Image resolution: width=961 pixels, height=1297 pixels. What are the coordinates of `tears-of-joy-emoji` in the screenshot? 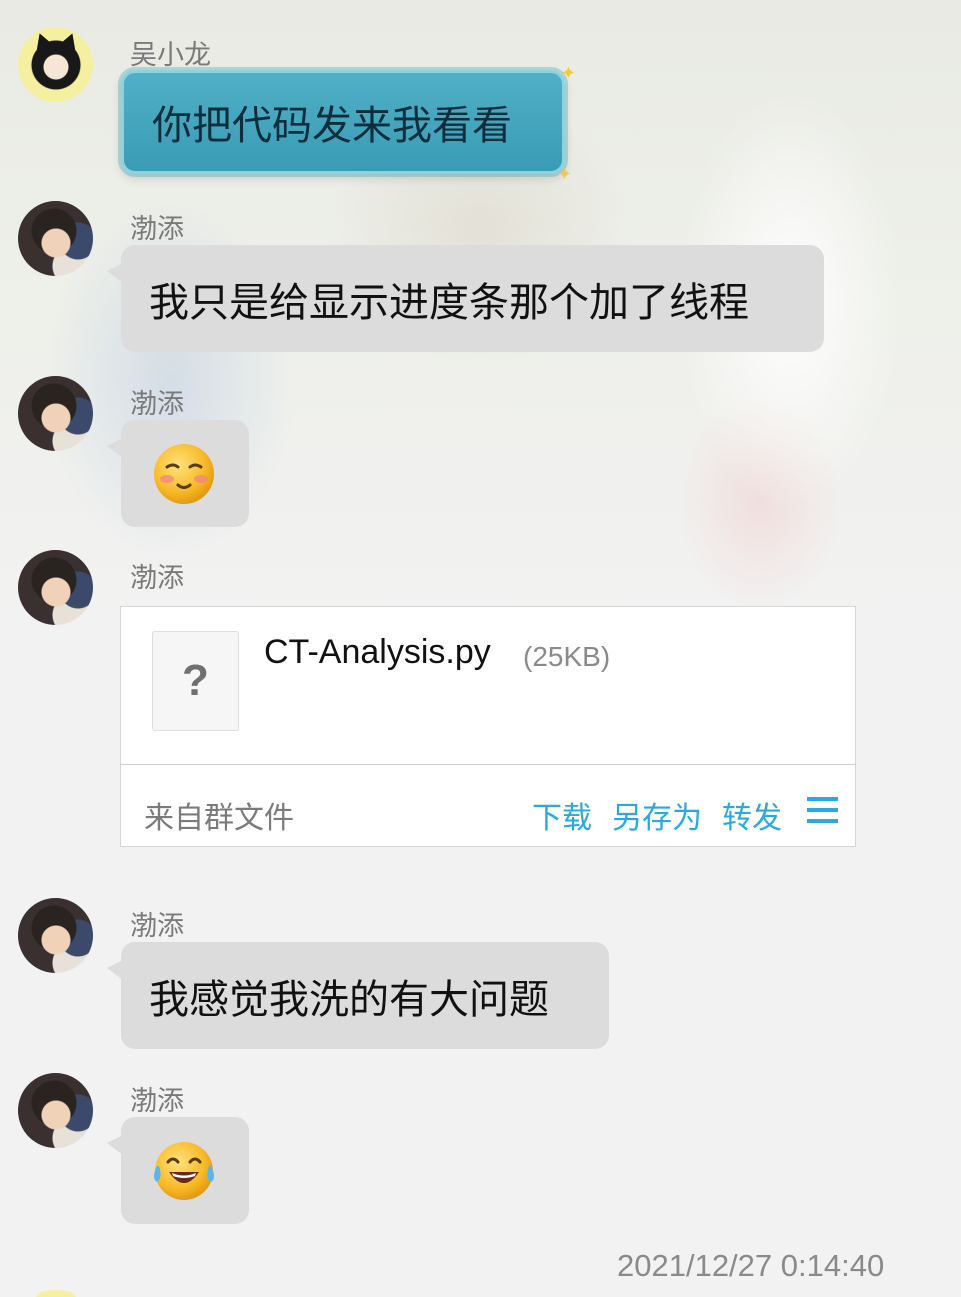 It's located at (184, 1170).